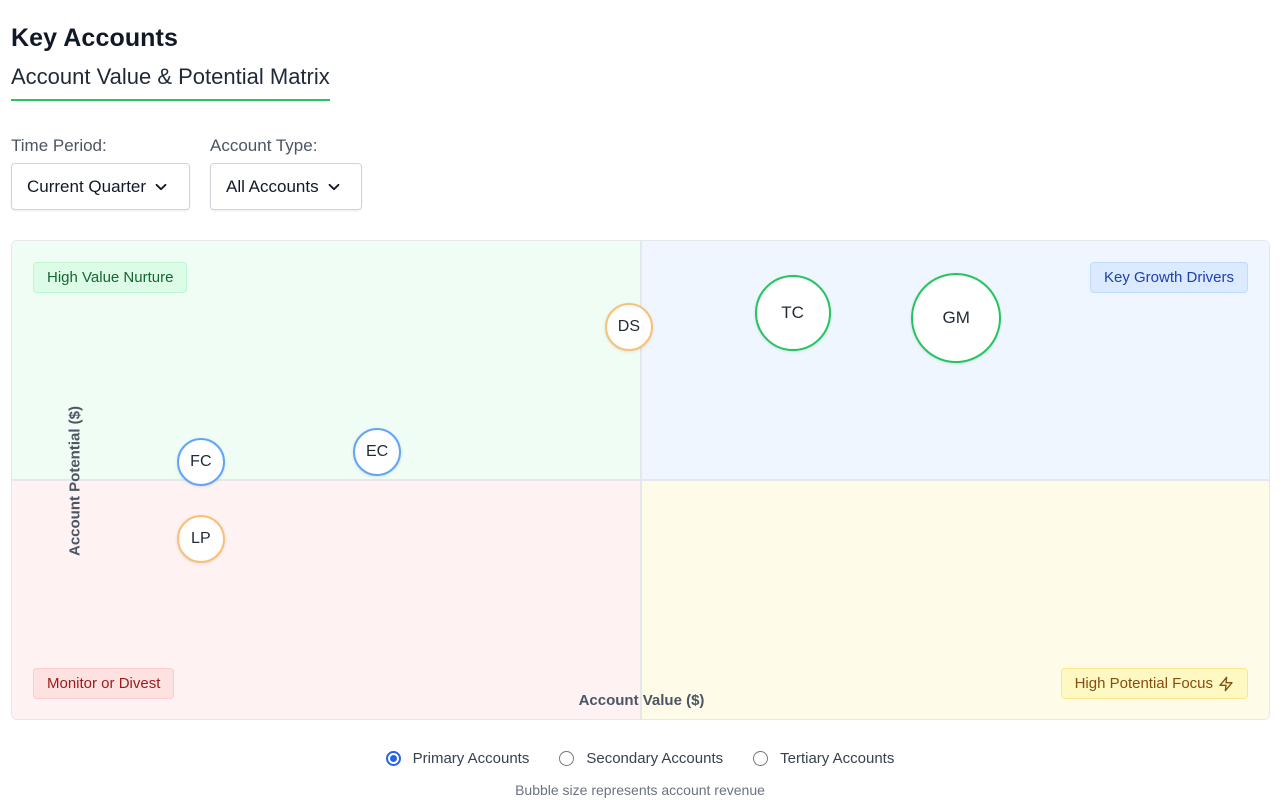  I want to click on account-bubble-gm: GM, so click(956, 317).